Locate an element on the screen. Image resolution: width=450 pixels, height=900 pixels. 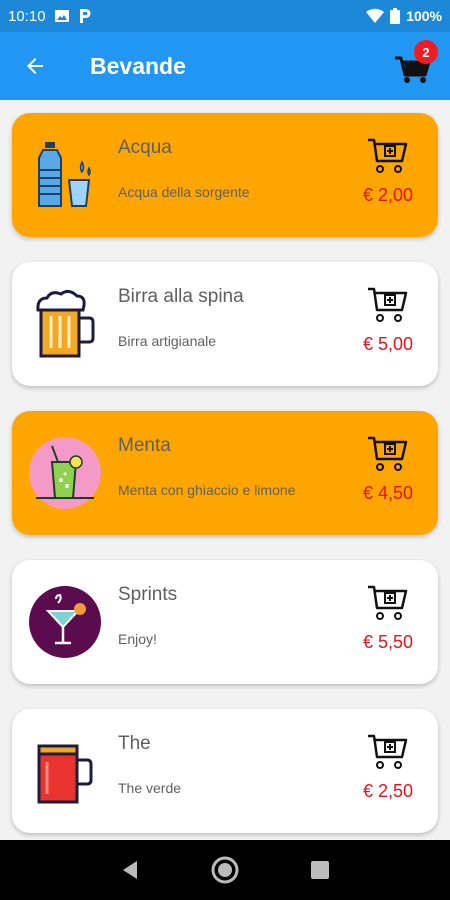
status-time: 10:10 is located at coordinates (27, 16).